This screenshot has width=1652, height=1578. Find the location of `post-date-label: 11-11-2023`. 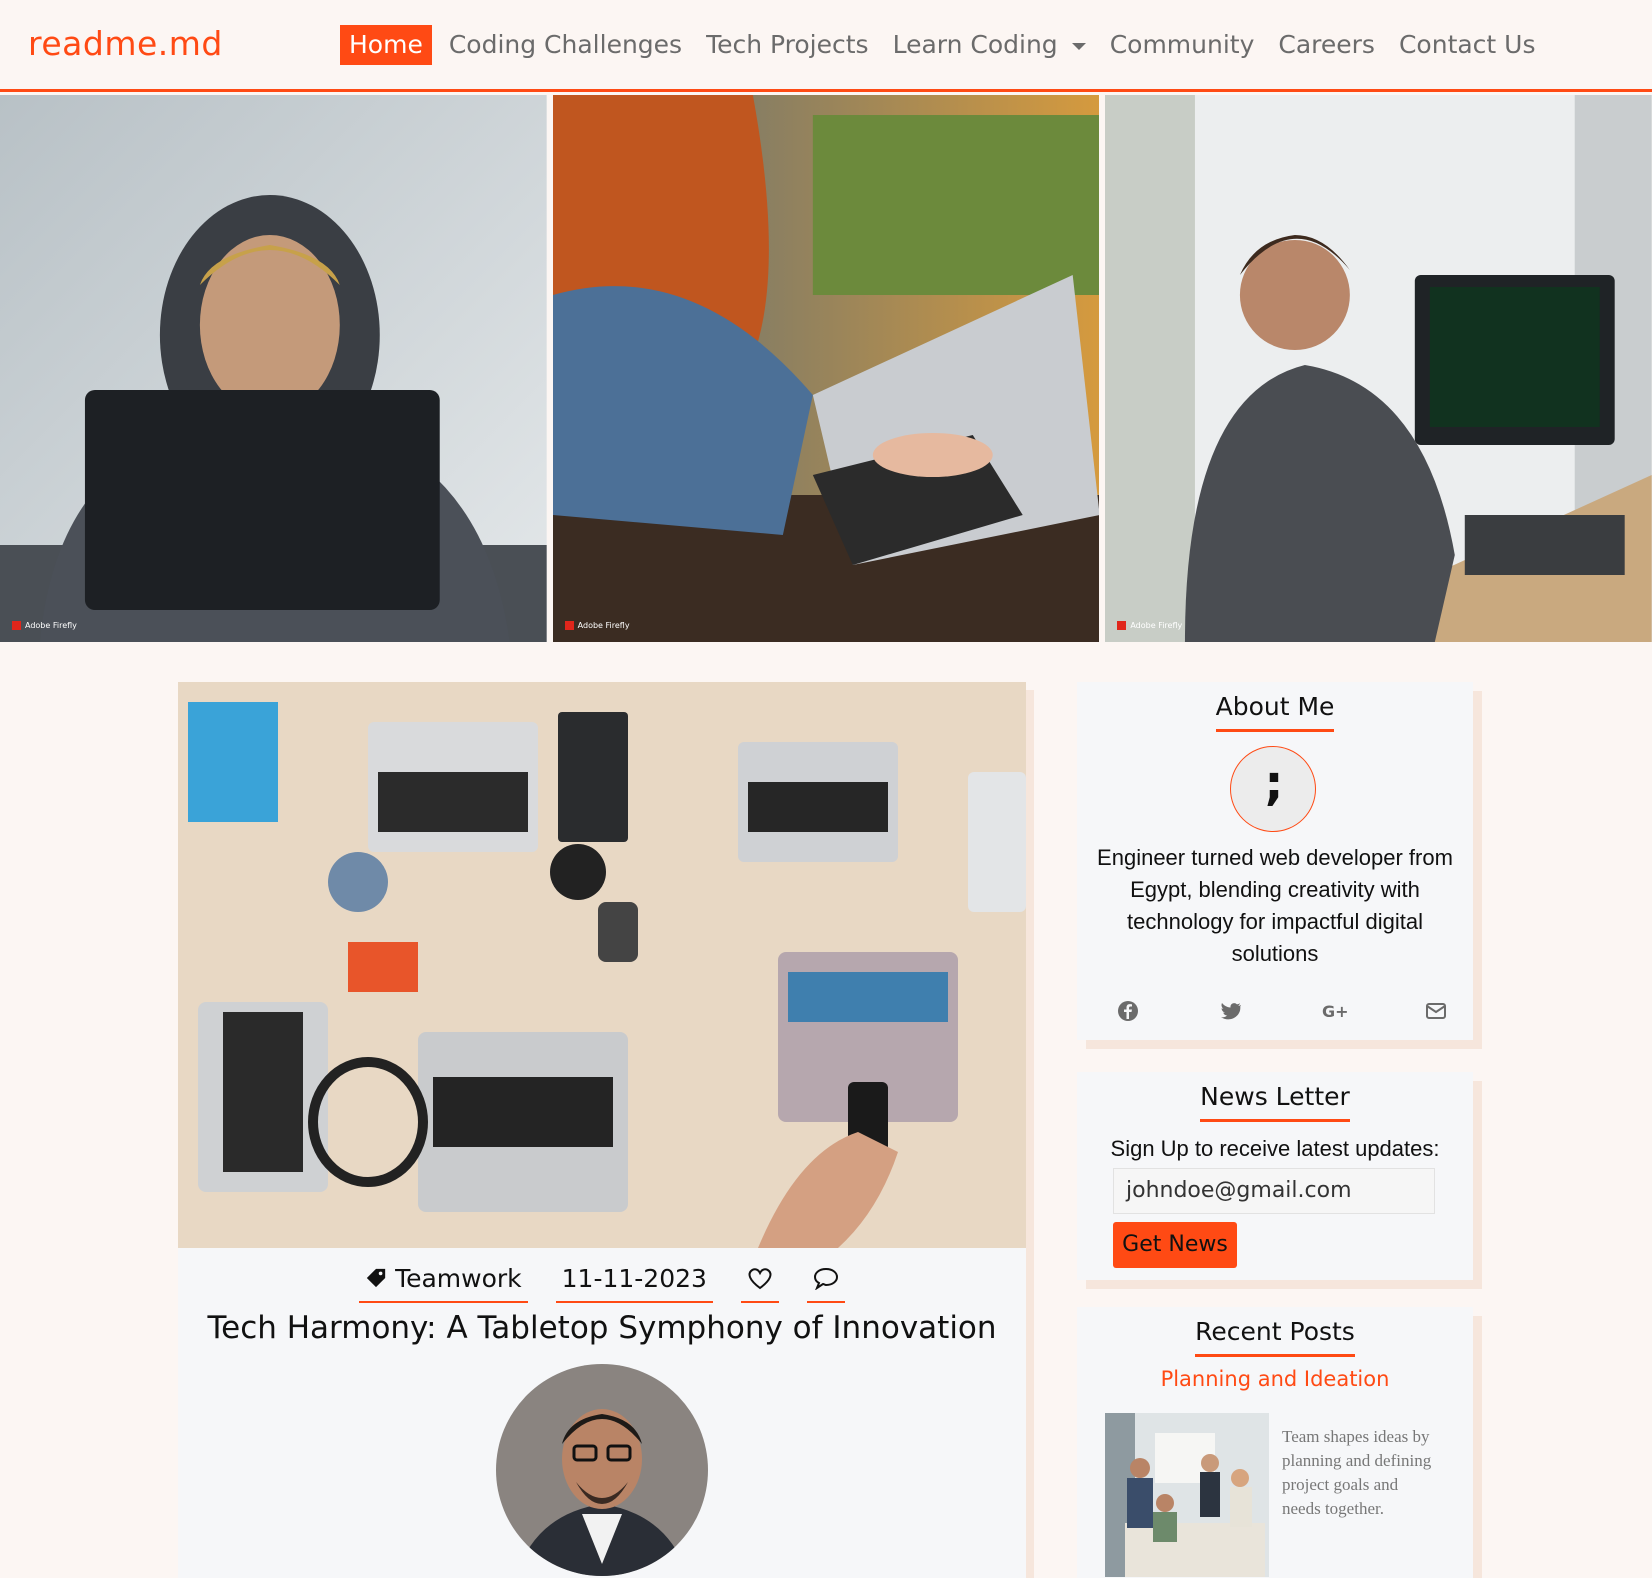

post-date-label: 11-11-2023 is located at coordinates (634, 1278).